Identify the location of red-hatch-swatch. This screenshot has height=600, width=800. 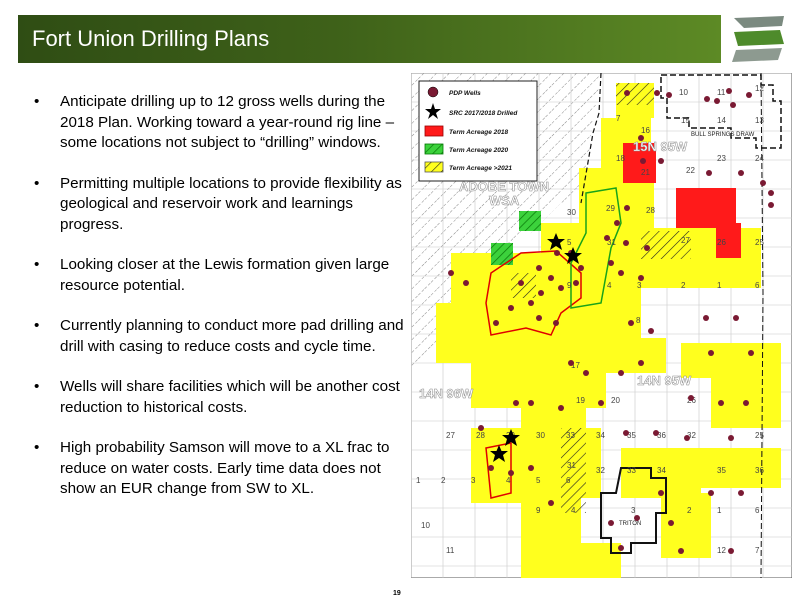
(434, 131).